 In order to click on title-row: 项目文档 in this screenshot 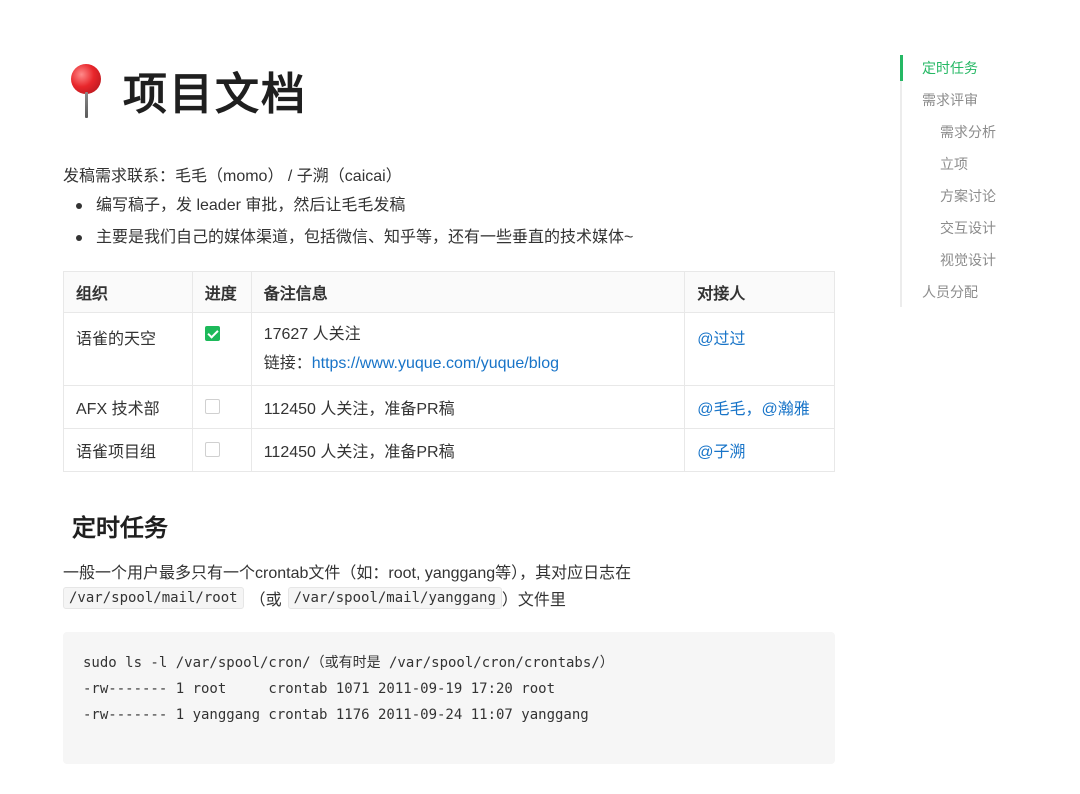, I will do `click(185, 90)`.